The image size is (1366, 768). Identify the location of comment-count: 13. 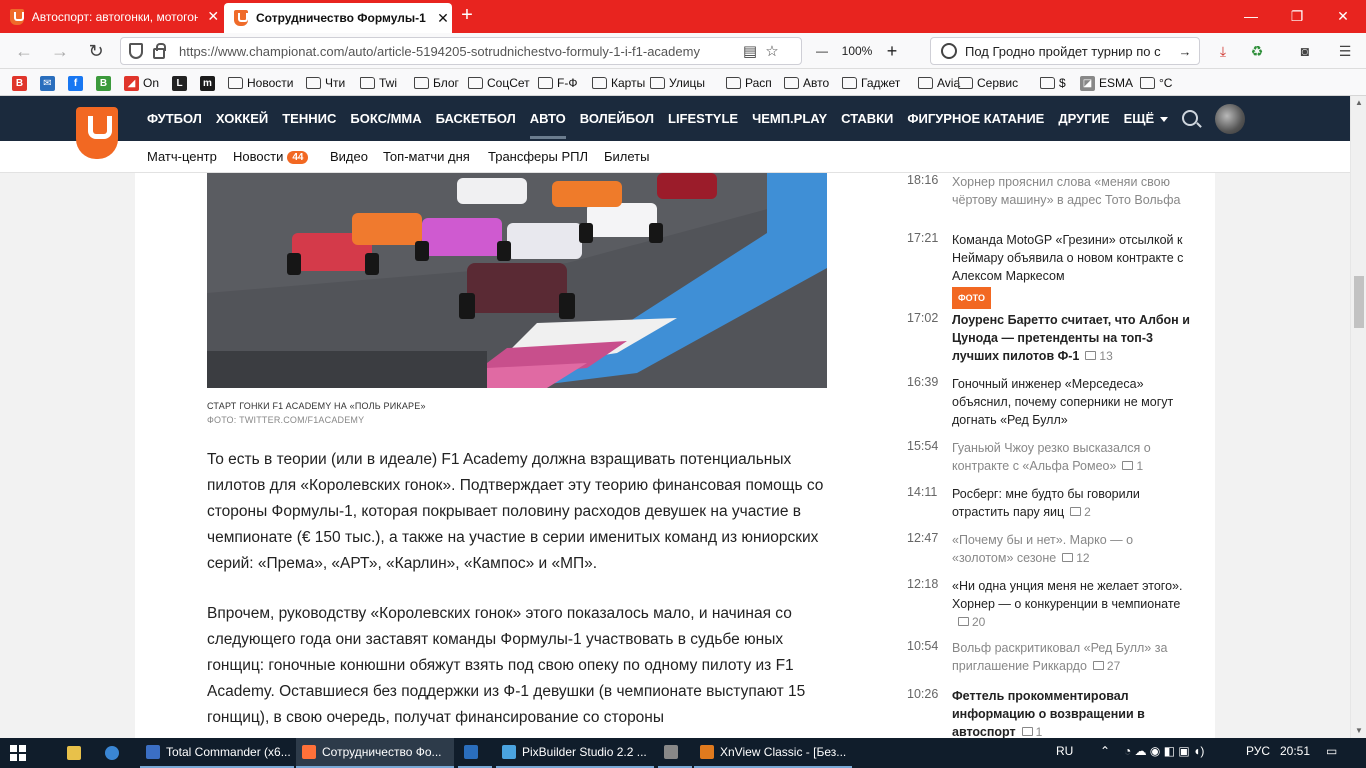
(1095, 356).